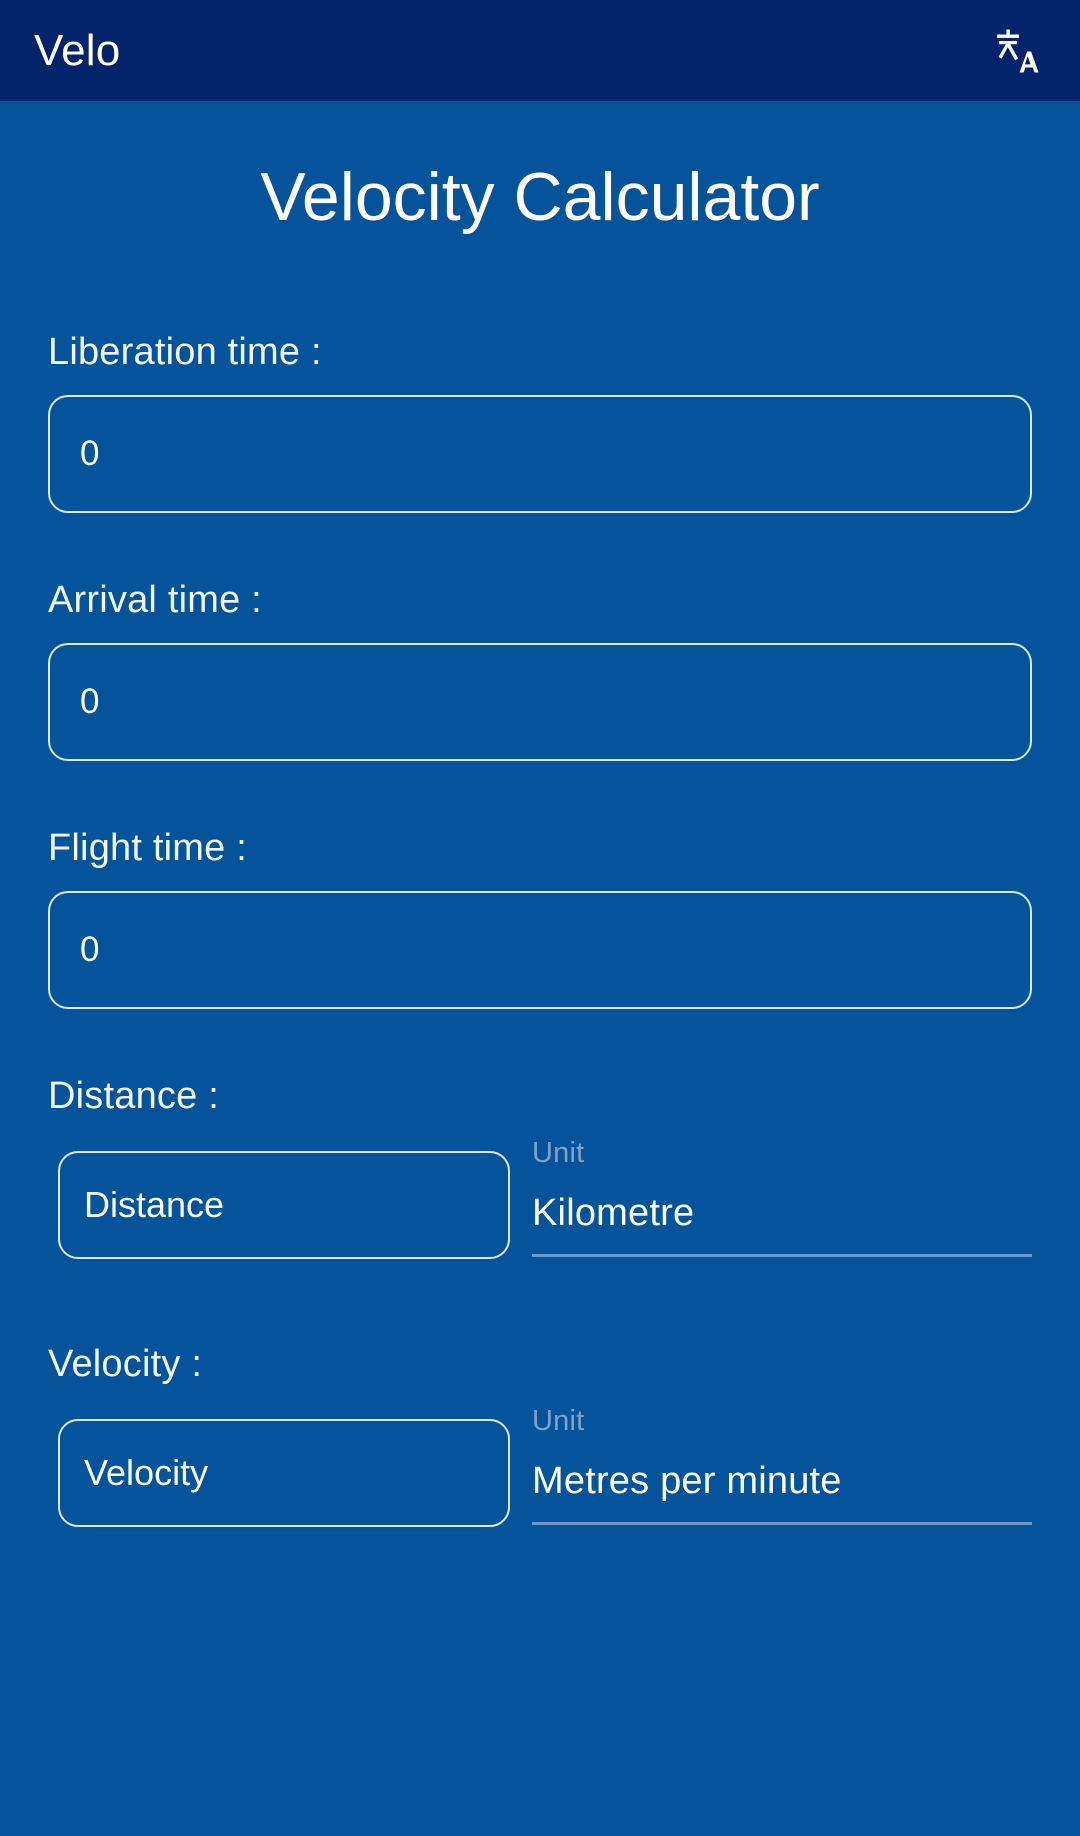 The image size is (1080, 1836). I want to click on field-flight-time: Flight time :, so click(540, 919).